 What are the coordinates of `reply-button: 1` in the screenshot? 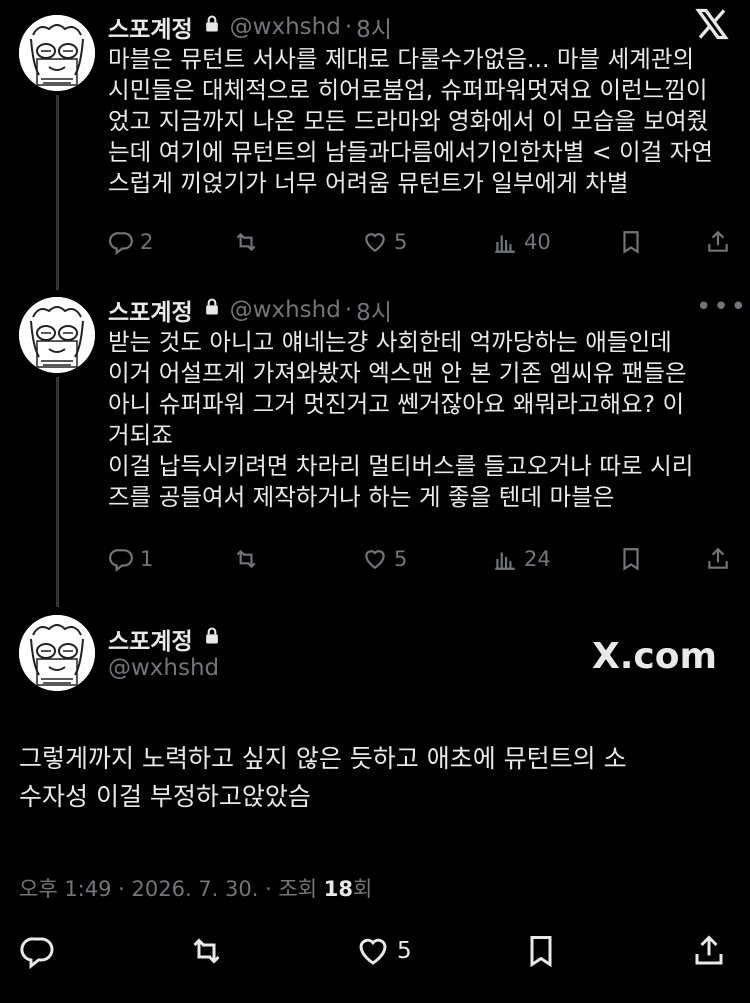 It's located at (130, 559).